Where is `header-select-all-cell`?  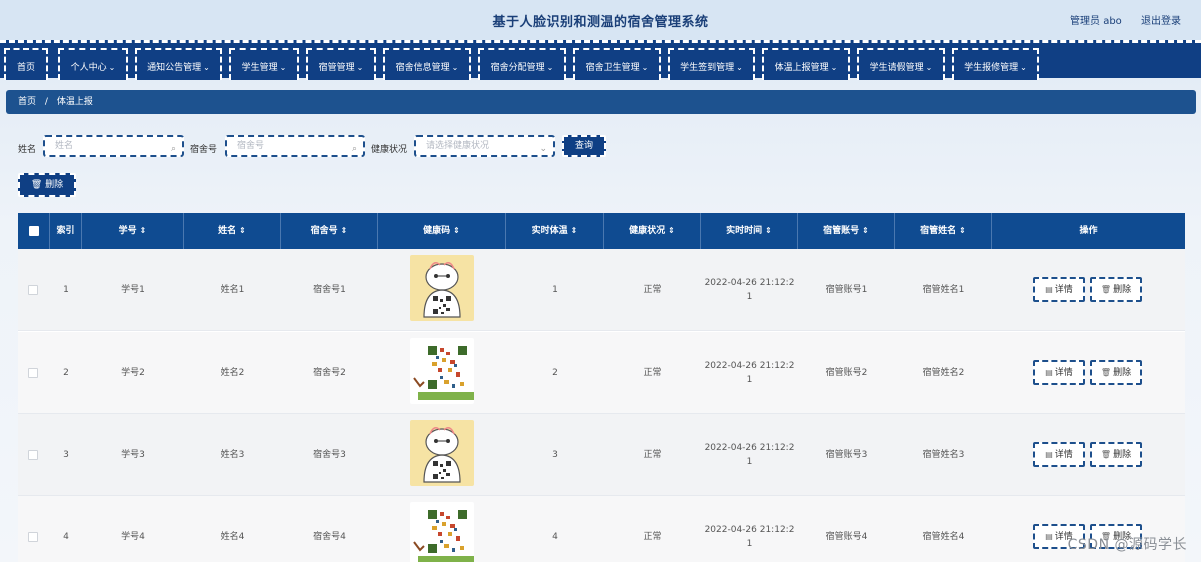 header-select-all-cell is located at coordinates (34, 231).